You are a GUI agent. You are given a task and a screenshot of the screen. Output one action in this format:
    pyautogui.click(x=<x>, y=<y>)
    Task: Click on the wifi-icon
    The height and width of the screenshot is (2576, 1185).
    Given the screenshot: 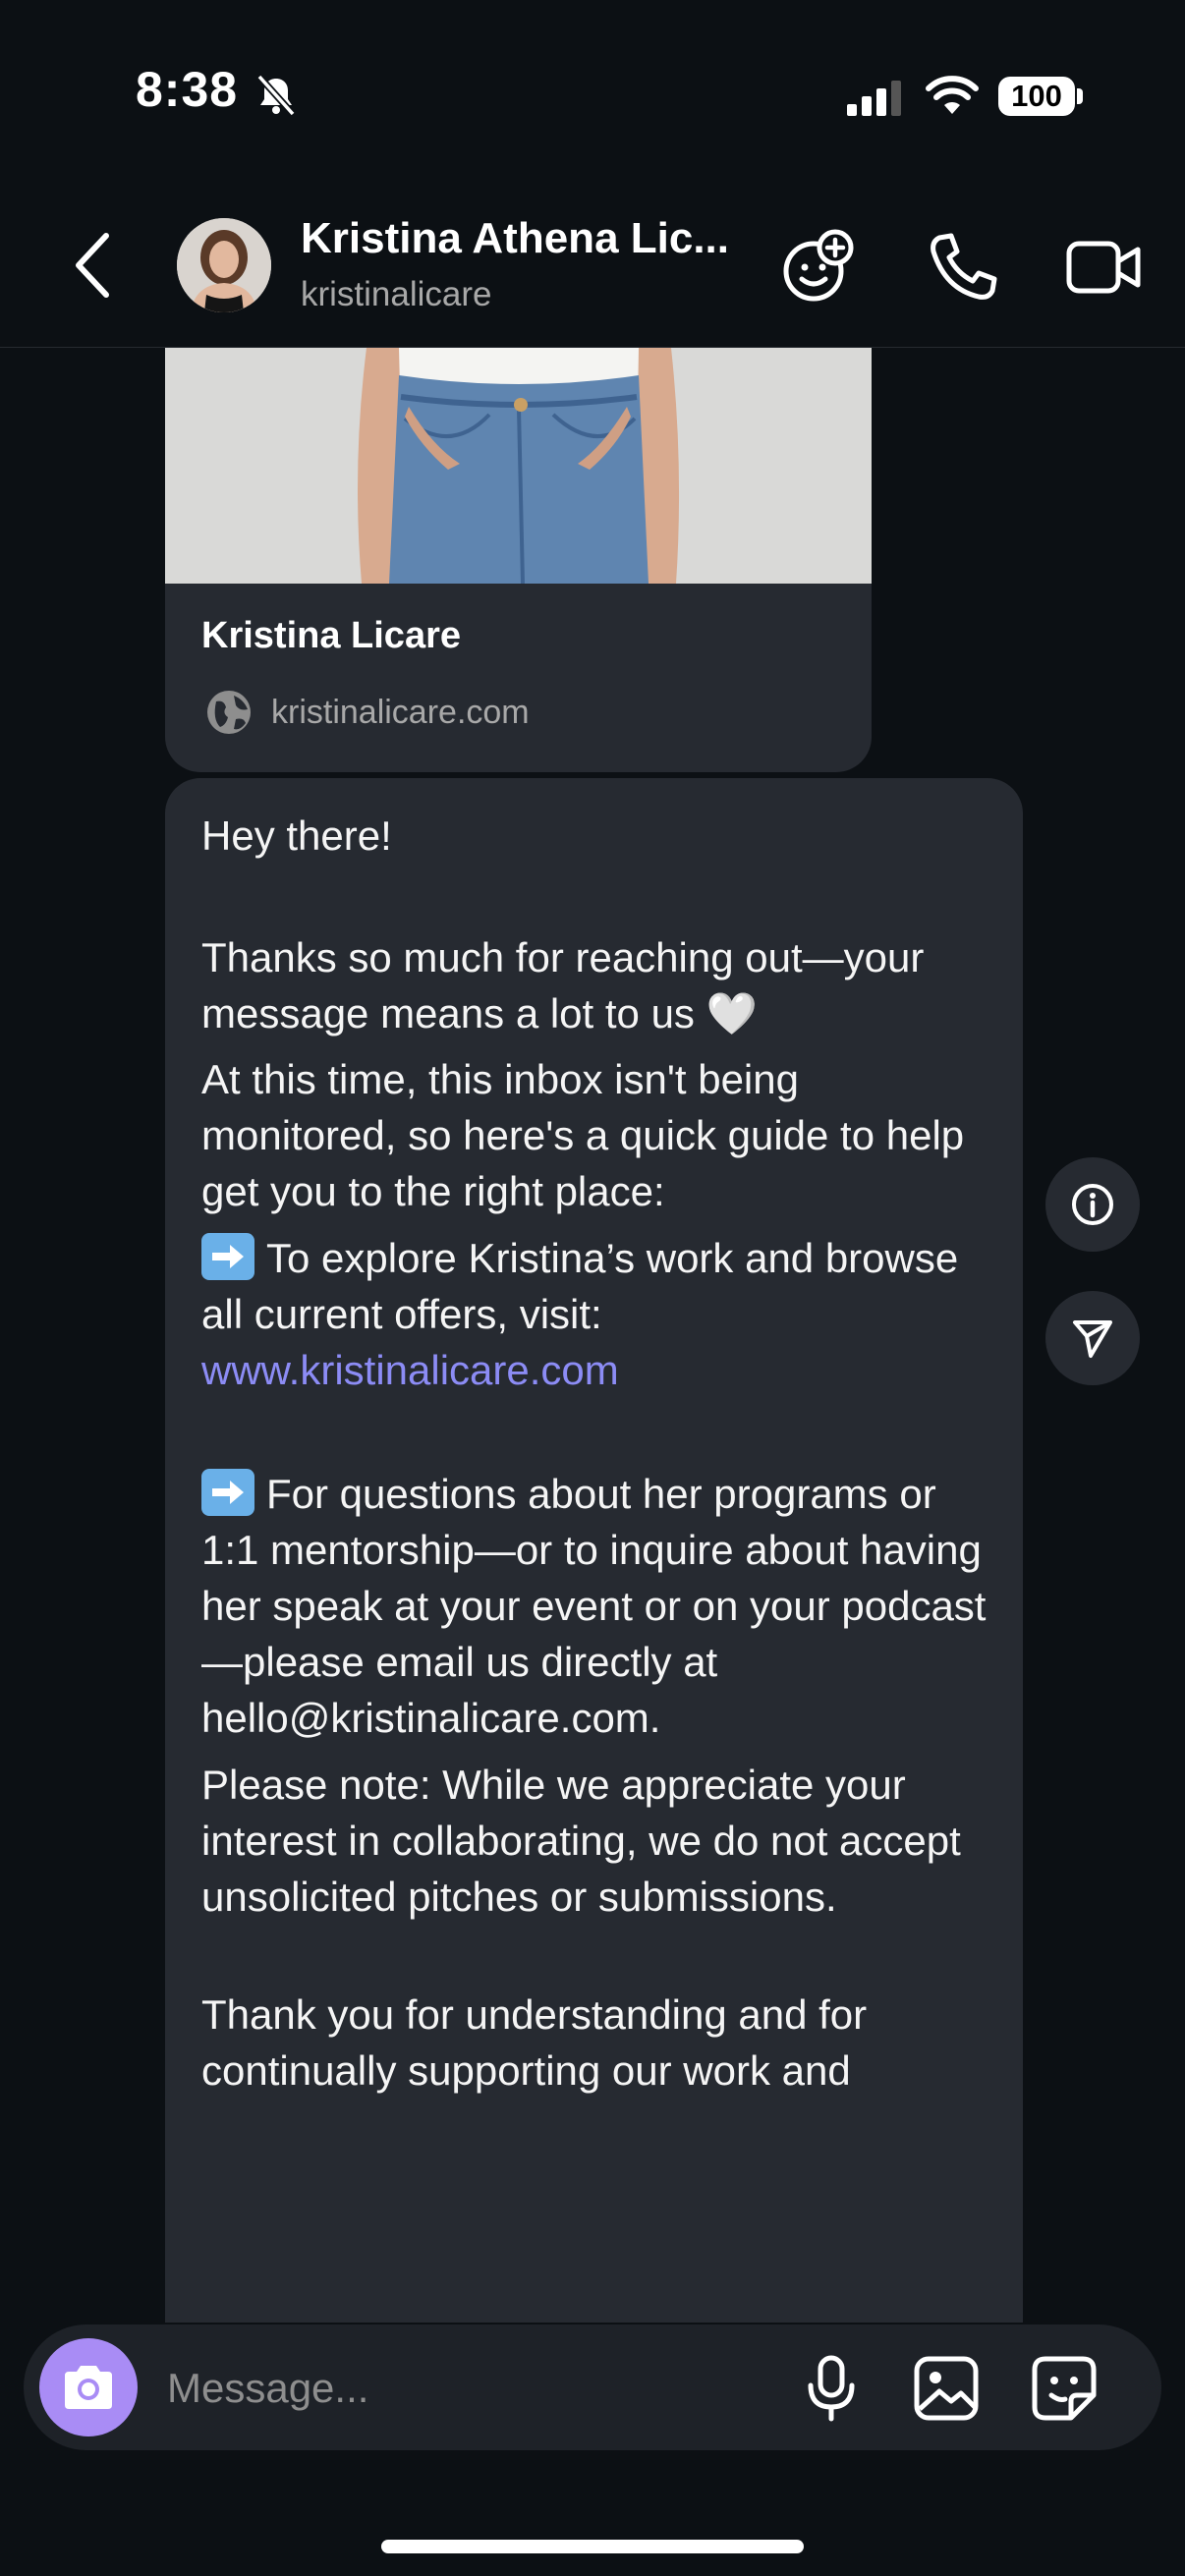 What is the action you would take?
    pyautogui.click(x=953, y=95)
    